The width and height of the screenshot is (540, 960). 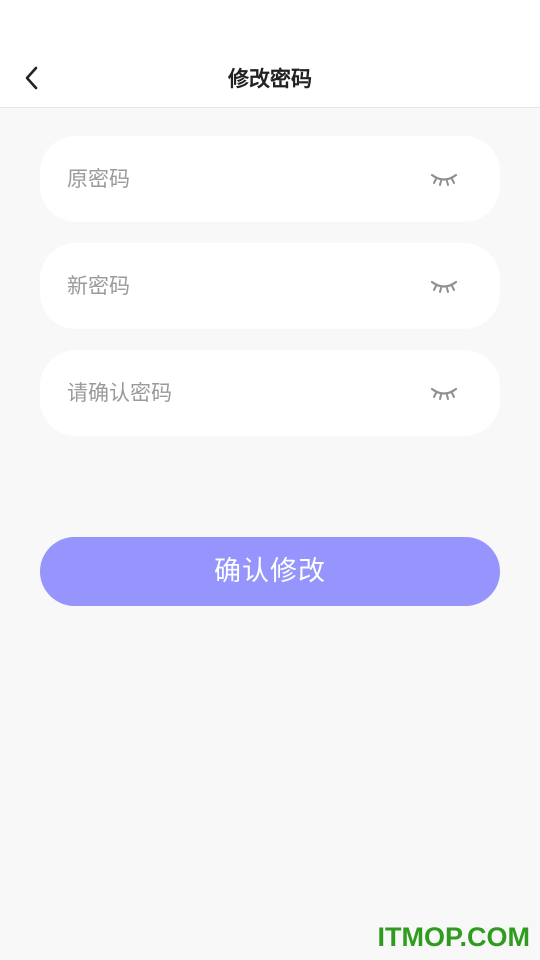 I want to click on old-password-field, so click(x=270, y=179).